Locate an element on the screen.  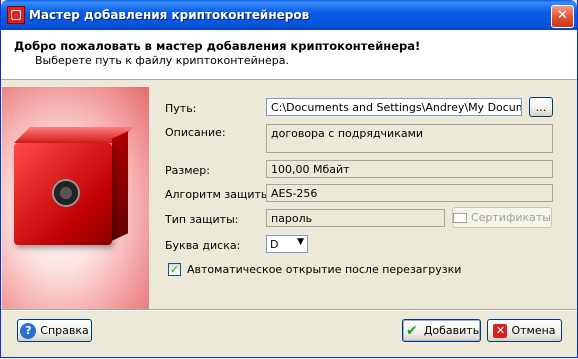
algorithm-field: AES-256 is located at coordinates (409, 193).